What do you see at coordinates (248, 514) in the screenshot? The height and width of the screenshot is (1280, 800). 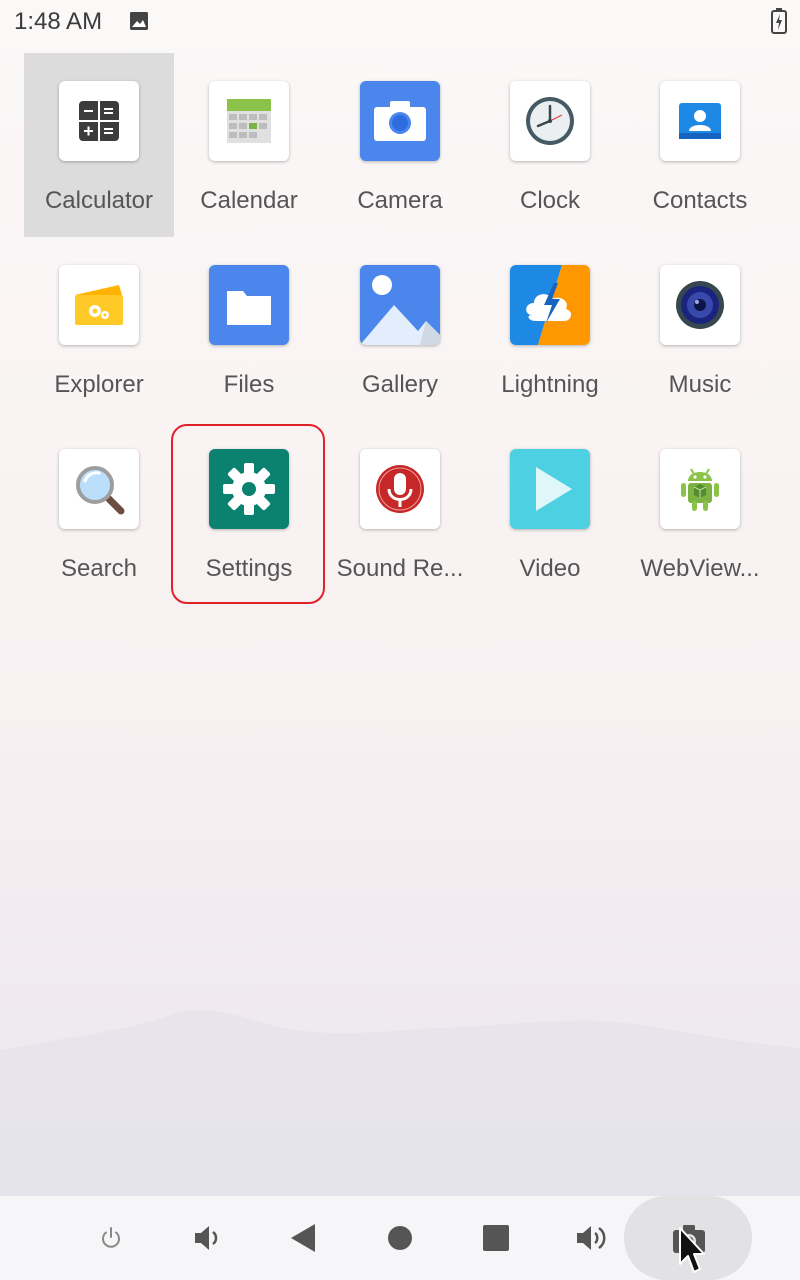 I see `highlight-box` at bounding box center [248, 514].